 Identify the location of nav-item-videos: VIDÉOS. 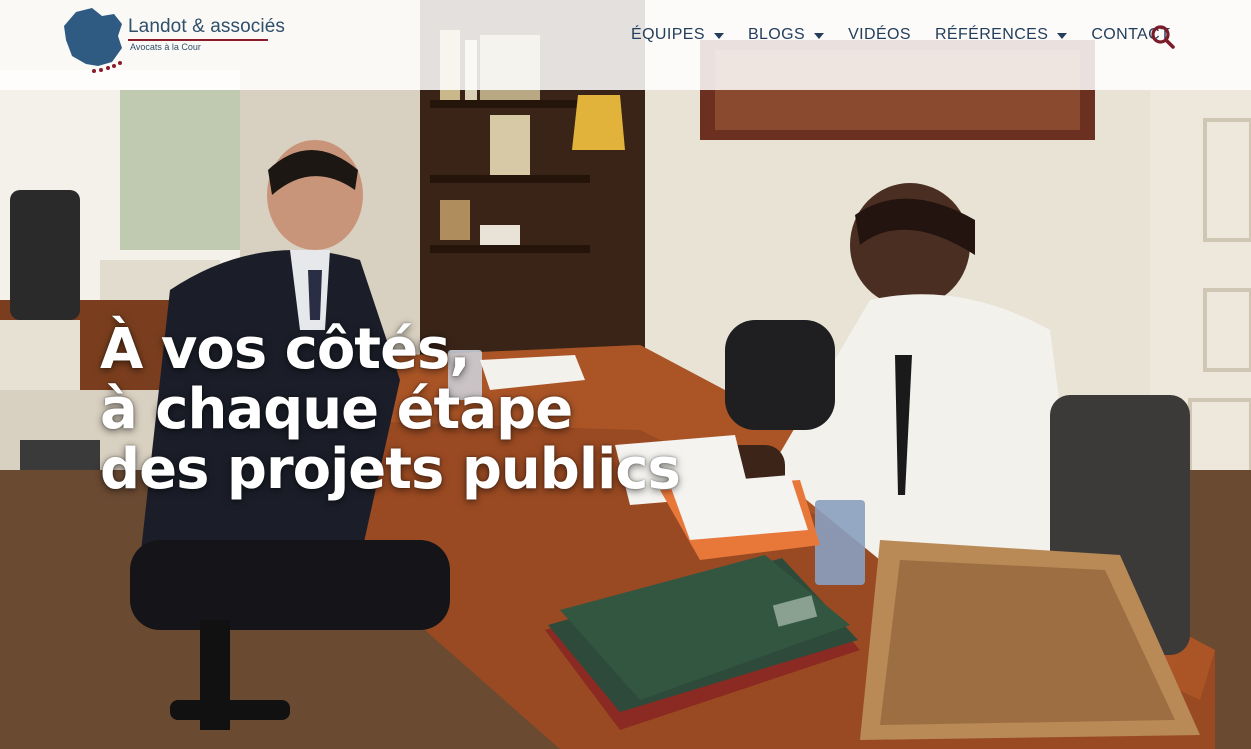
(879, 35).